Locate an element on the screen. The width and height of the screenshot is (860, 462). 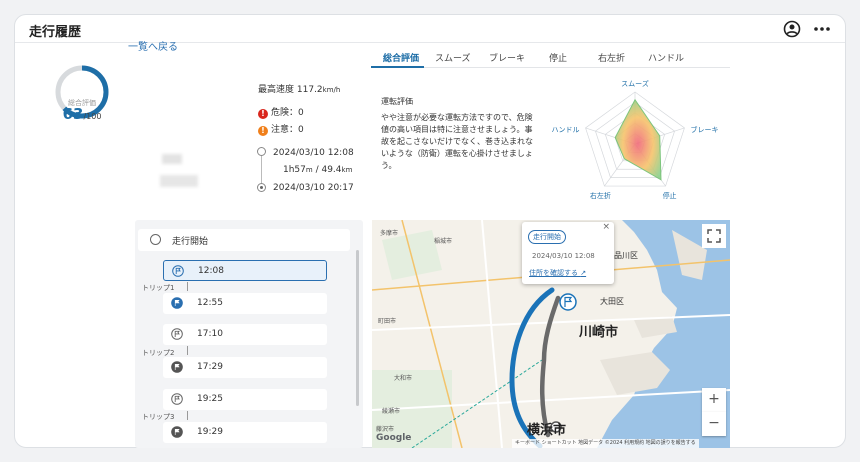
trip-label: トリップ3 is located at coordinates (158, 417).